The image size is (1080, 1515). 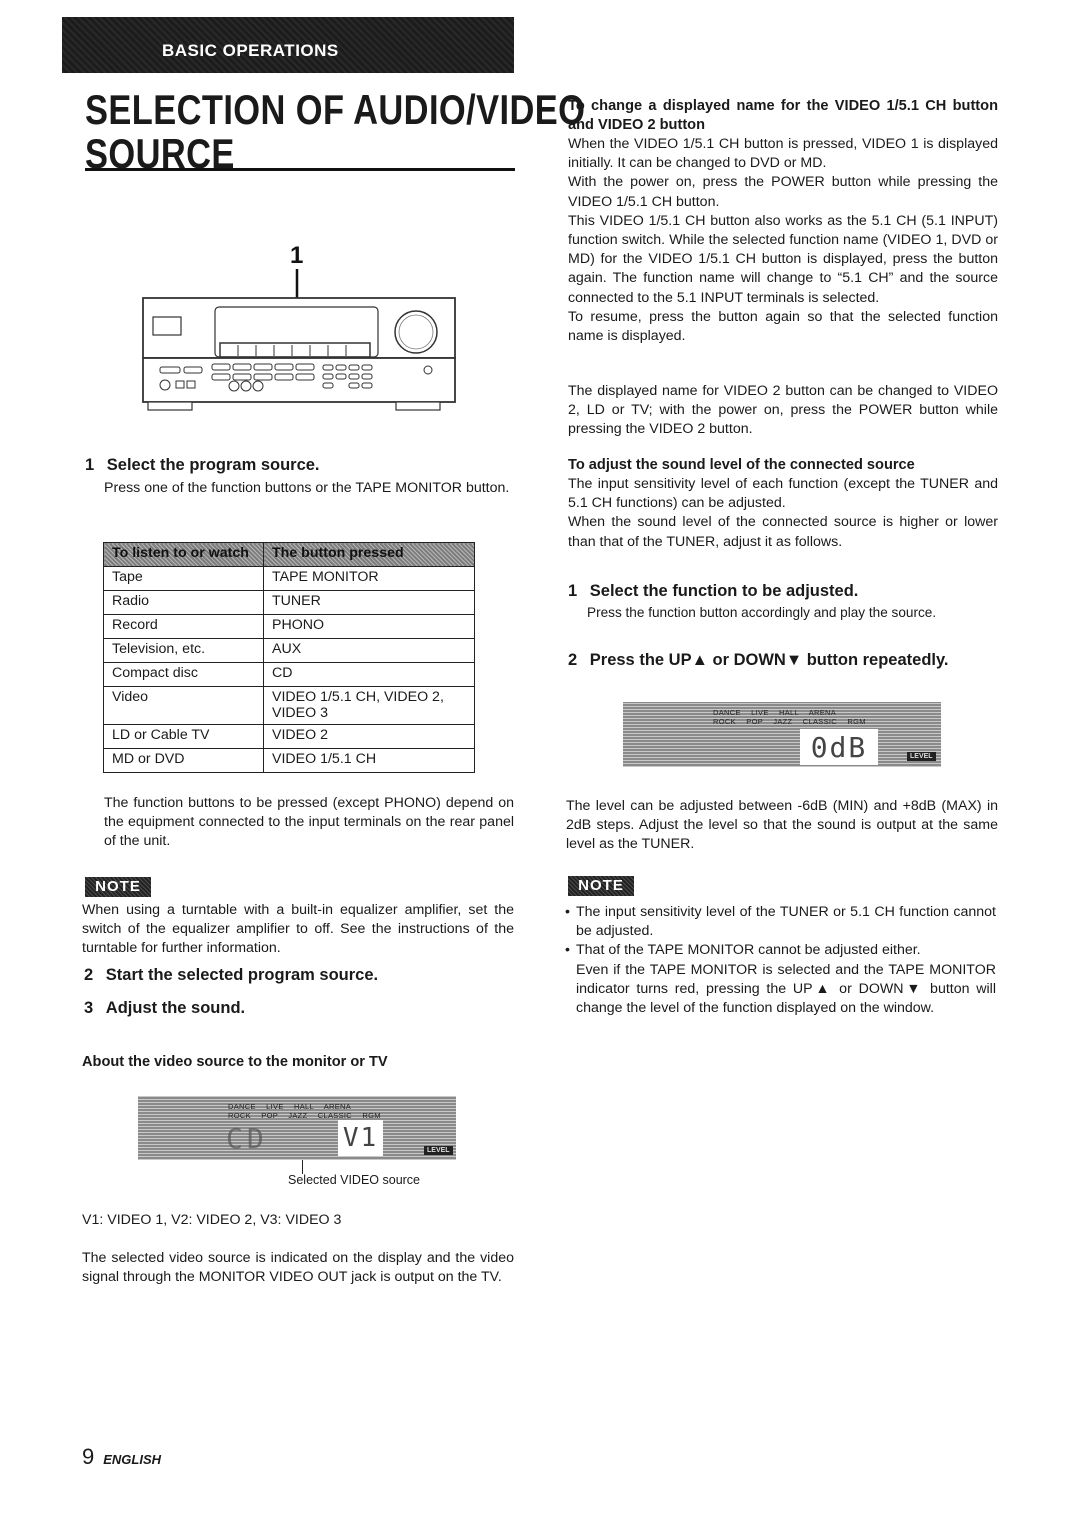 What do you see at coordinates (89, 1008) in the screenshot?
I see `step-number: 3` at bounding box center [89, 1008].